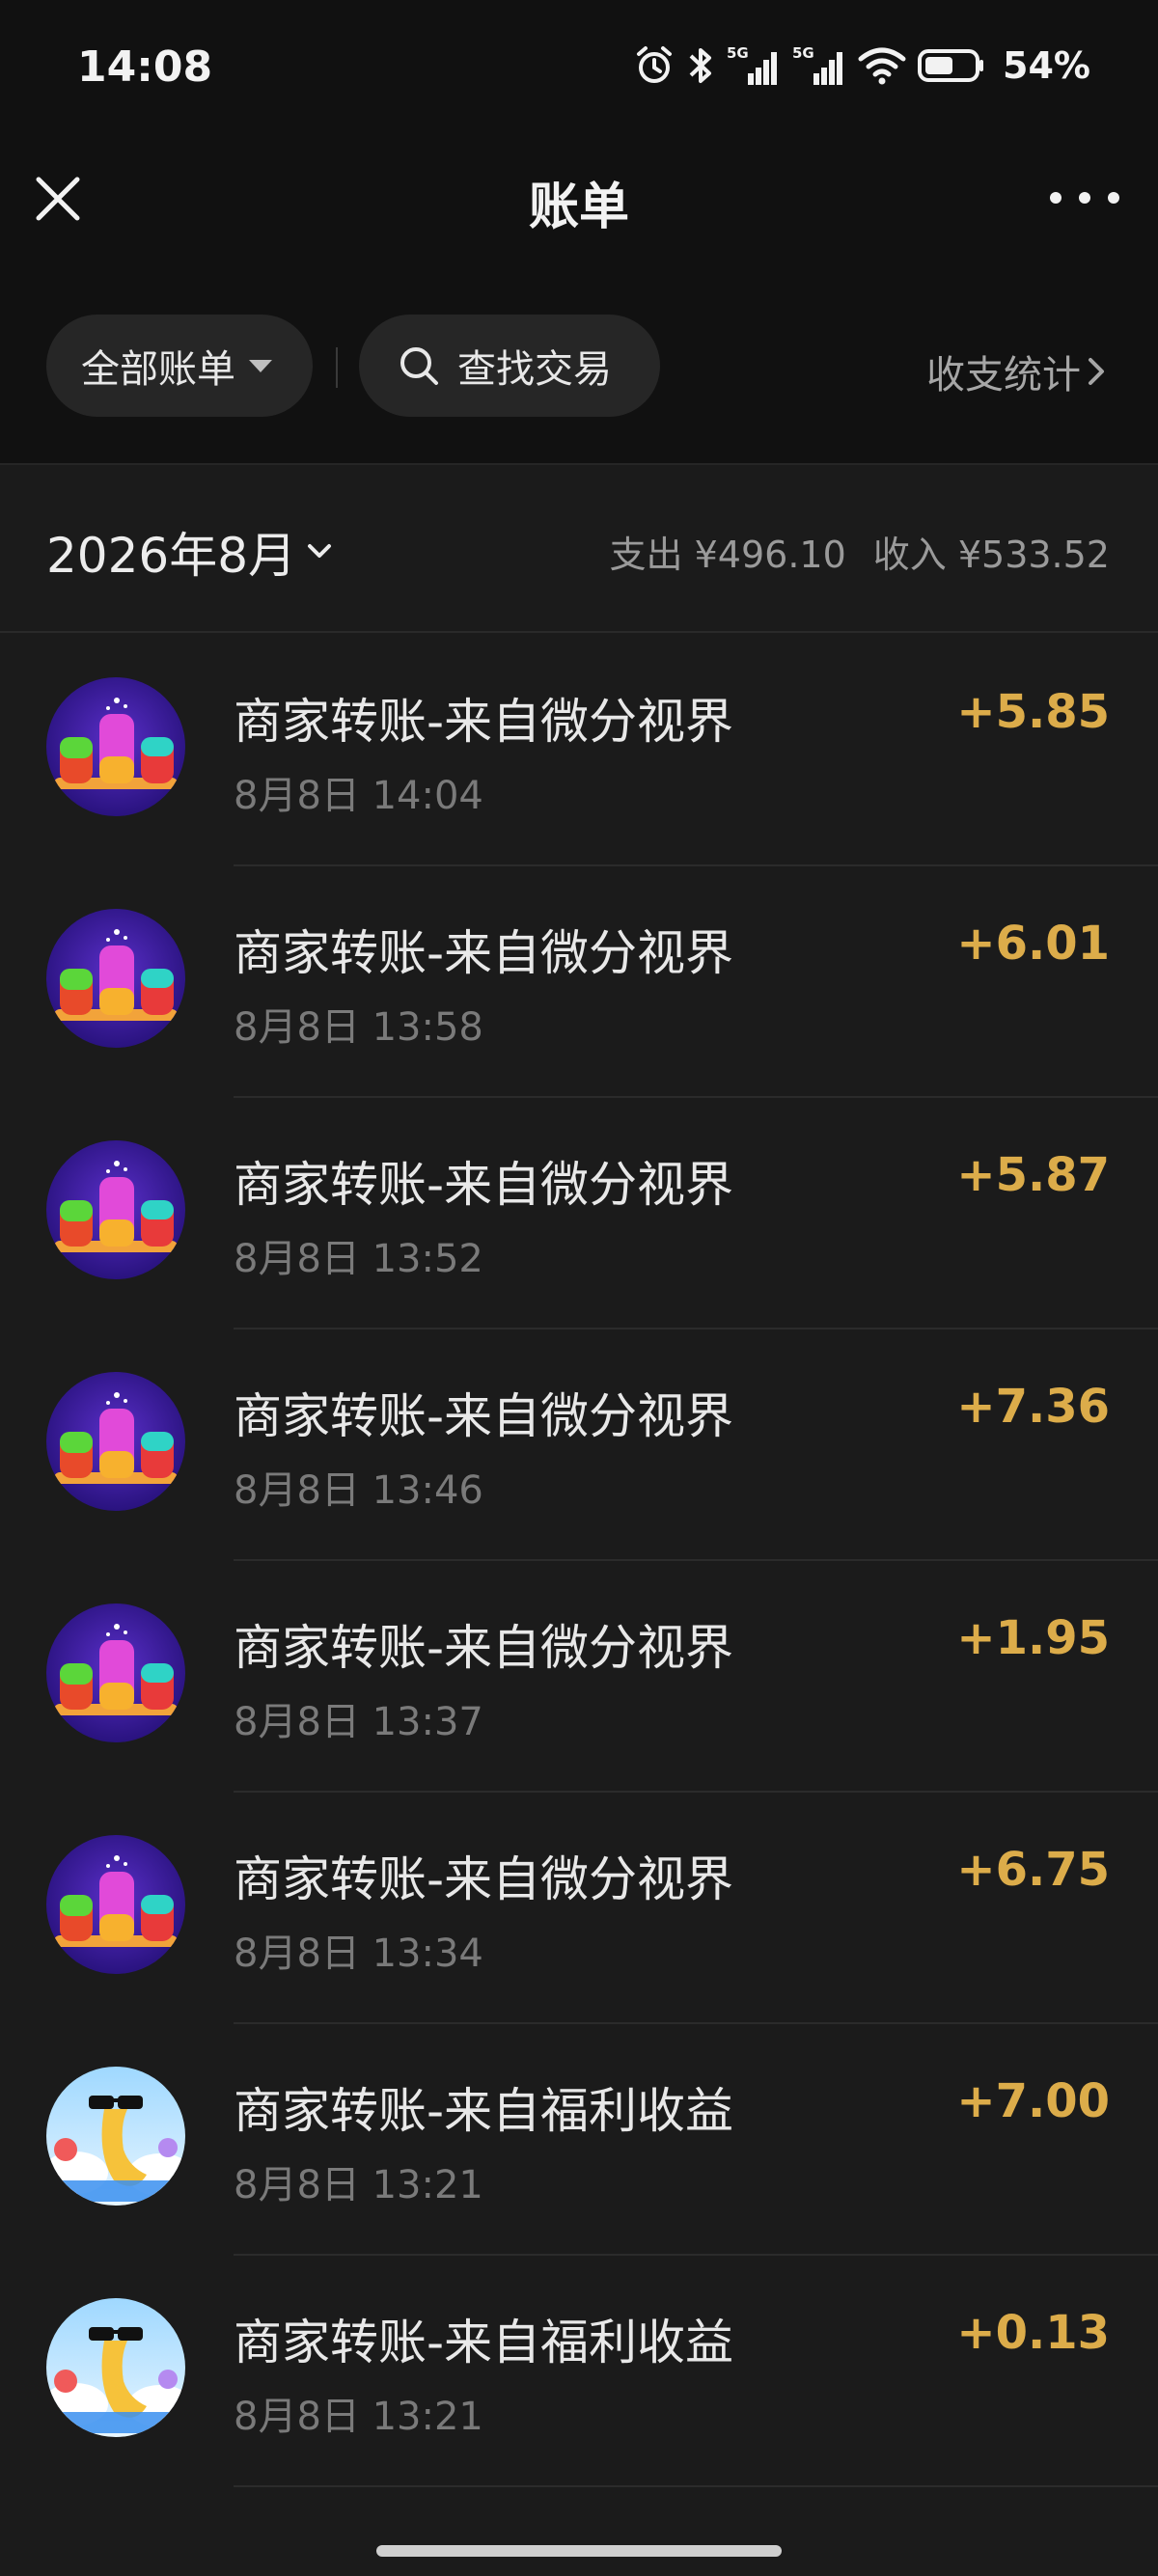 This screenshot has width=1158, height=2576. What do you see at coordinates (579, 2140) in the screenshot?
I see `transaction-row: 商家转账-来自福利收益 8月8日 13:21 +7.00` at bounding box center [579, 2140].